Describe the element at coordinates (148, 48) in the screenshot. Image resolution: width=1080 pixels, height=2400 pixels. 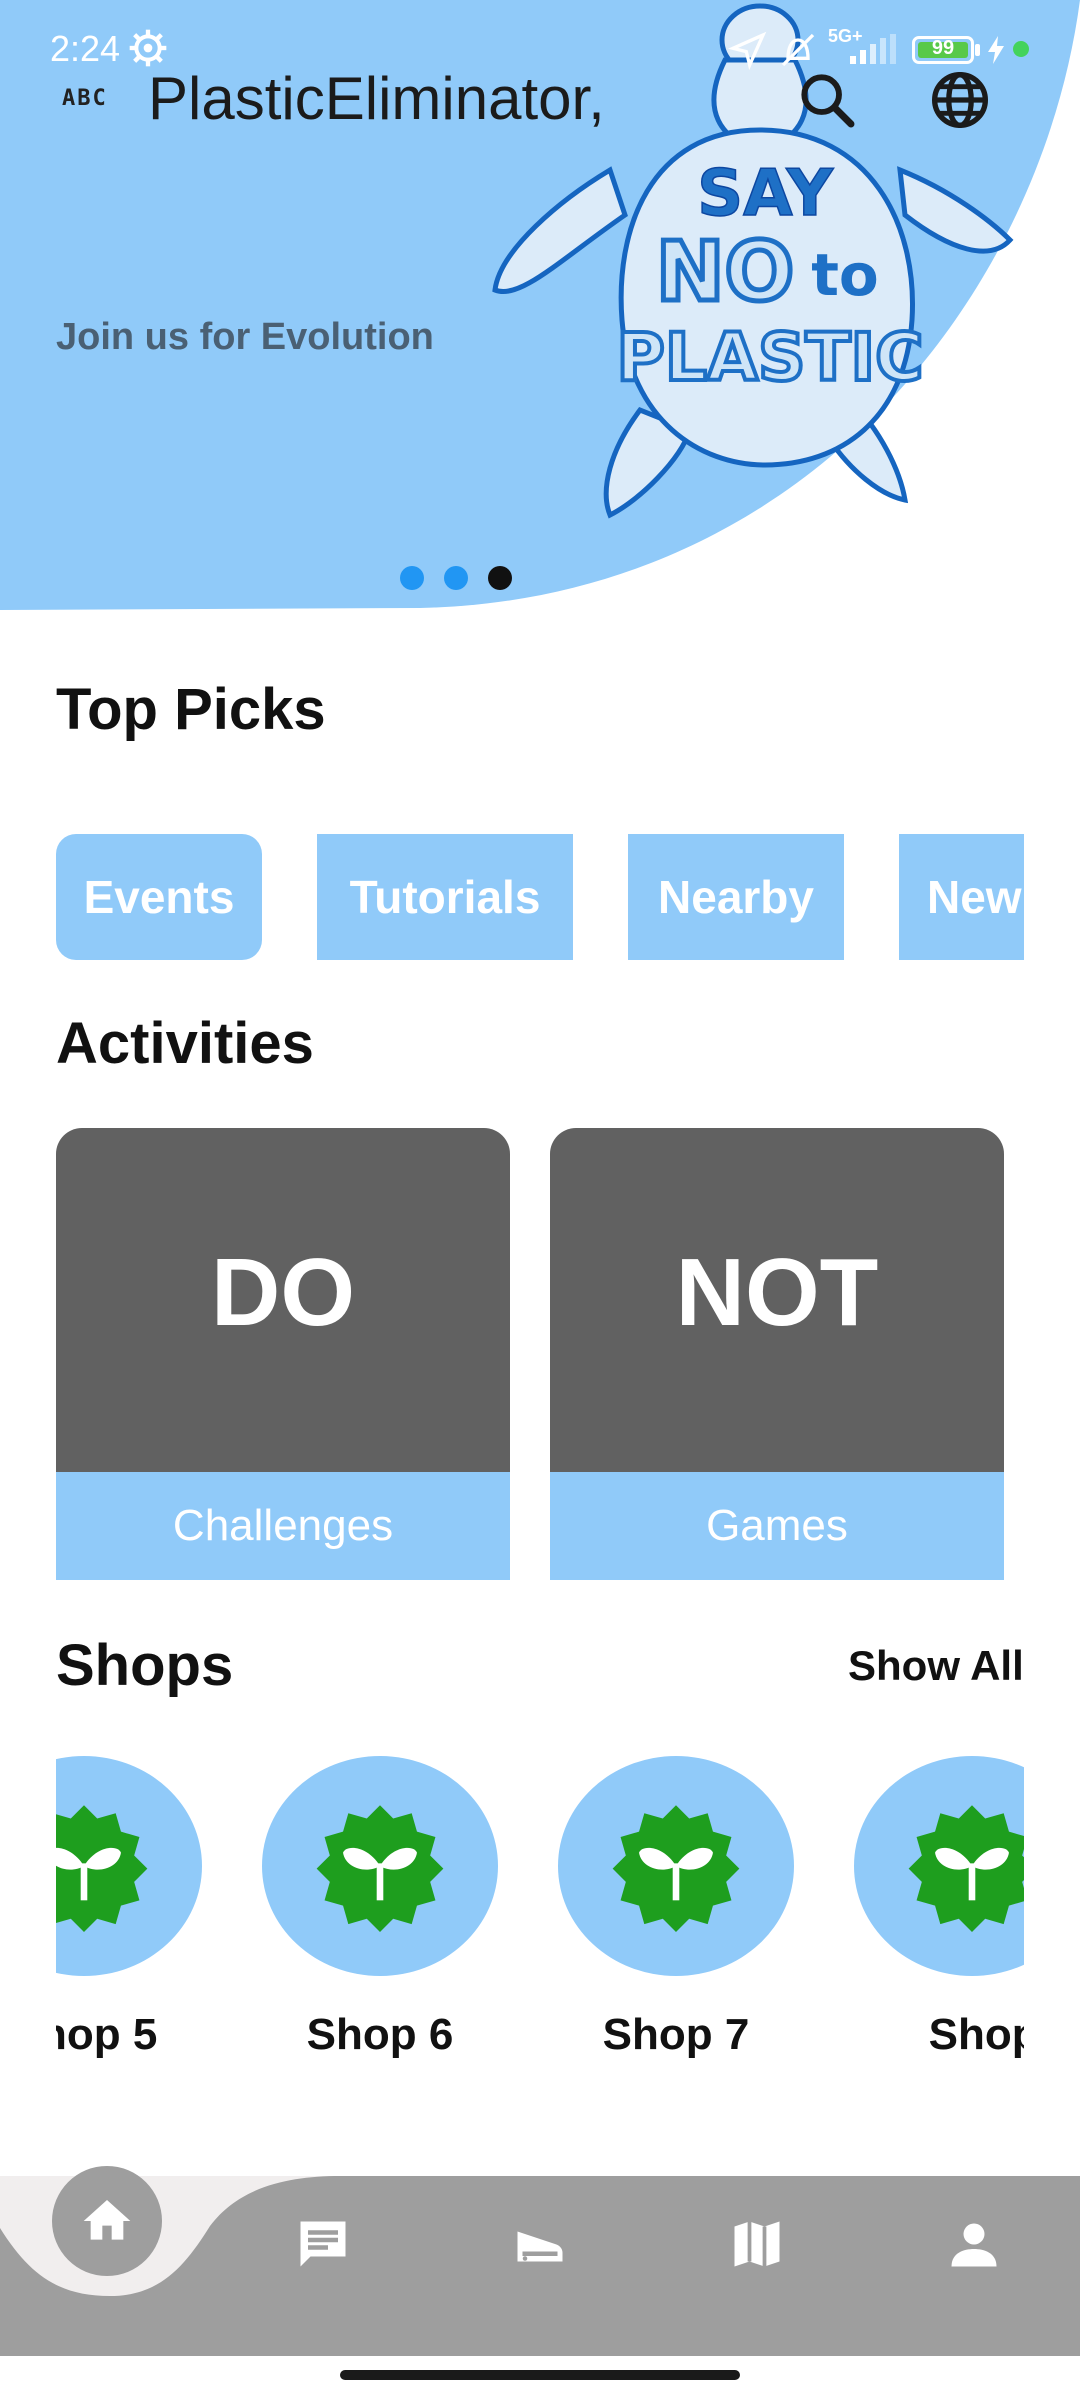
I see `settings-gear-icon` at that location.